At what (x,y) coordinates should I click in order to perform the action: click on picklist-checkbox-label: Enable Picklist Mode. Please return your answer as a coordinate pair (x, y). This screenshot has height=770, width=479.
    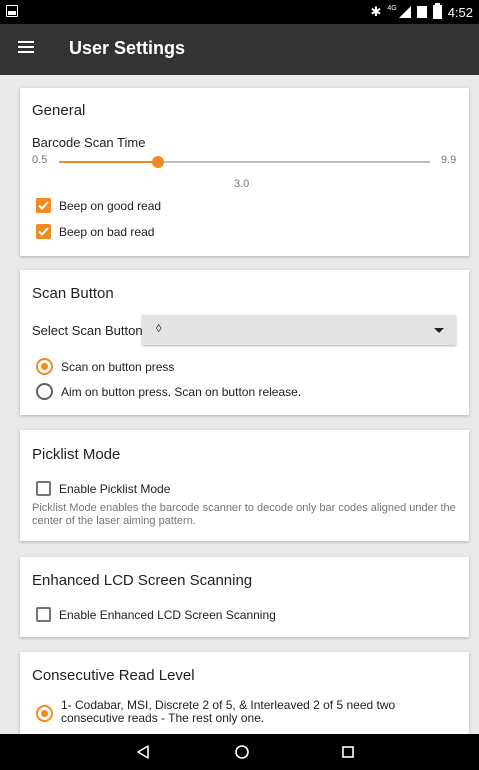
    Looking at the image, I should click on (115, 488).